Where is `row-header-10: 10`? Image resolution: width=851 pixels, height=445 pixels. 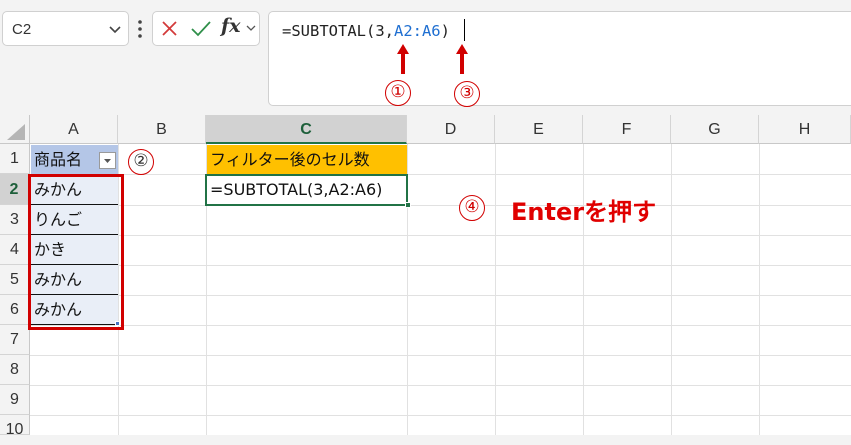 row-header-10: 10 is located at coordinates (15, 426).